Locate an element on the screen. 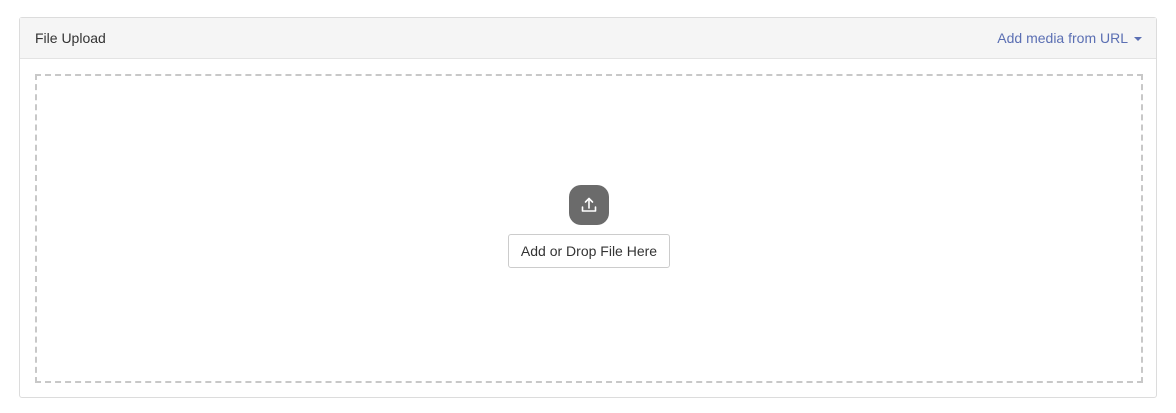 The height and width of the screenshot is (413, 1176). upload-icon is located at coordinates (589, 205).